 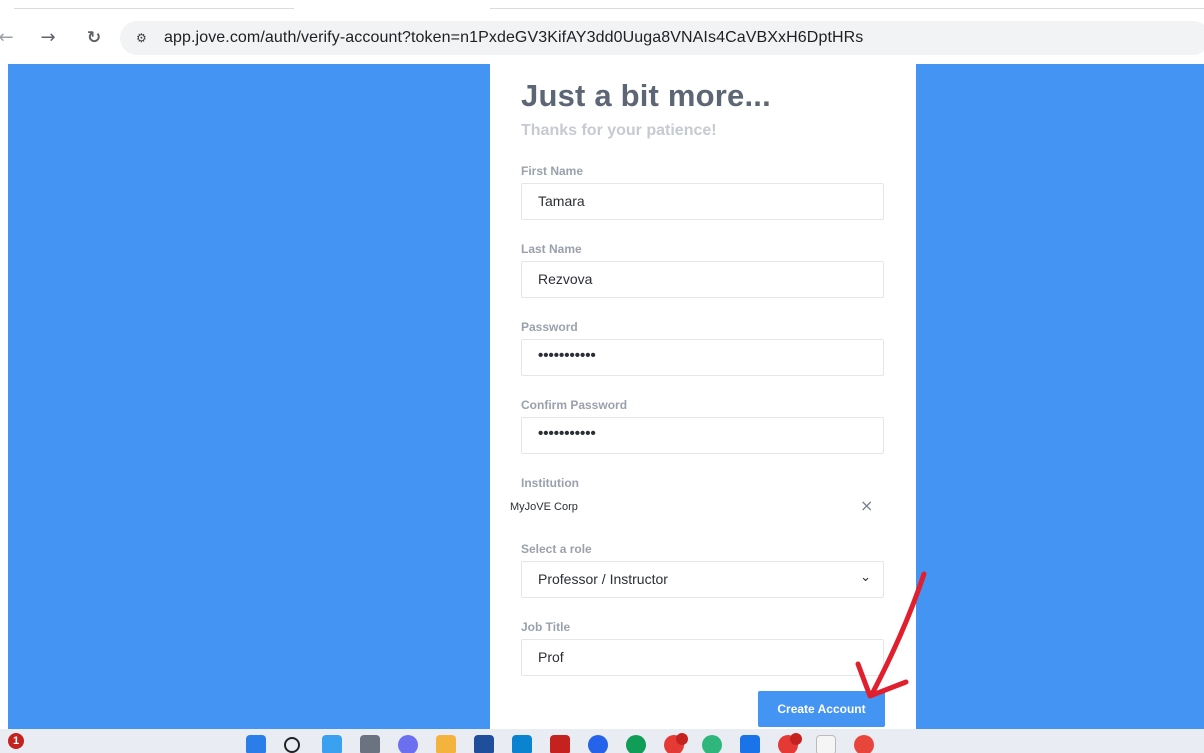 What do you see at coordinates (549, 327) in the screenshot?
I see `password-label: Password` at bounding box center [549, 327].